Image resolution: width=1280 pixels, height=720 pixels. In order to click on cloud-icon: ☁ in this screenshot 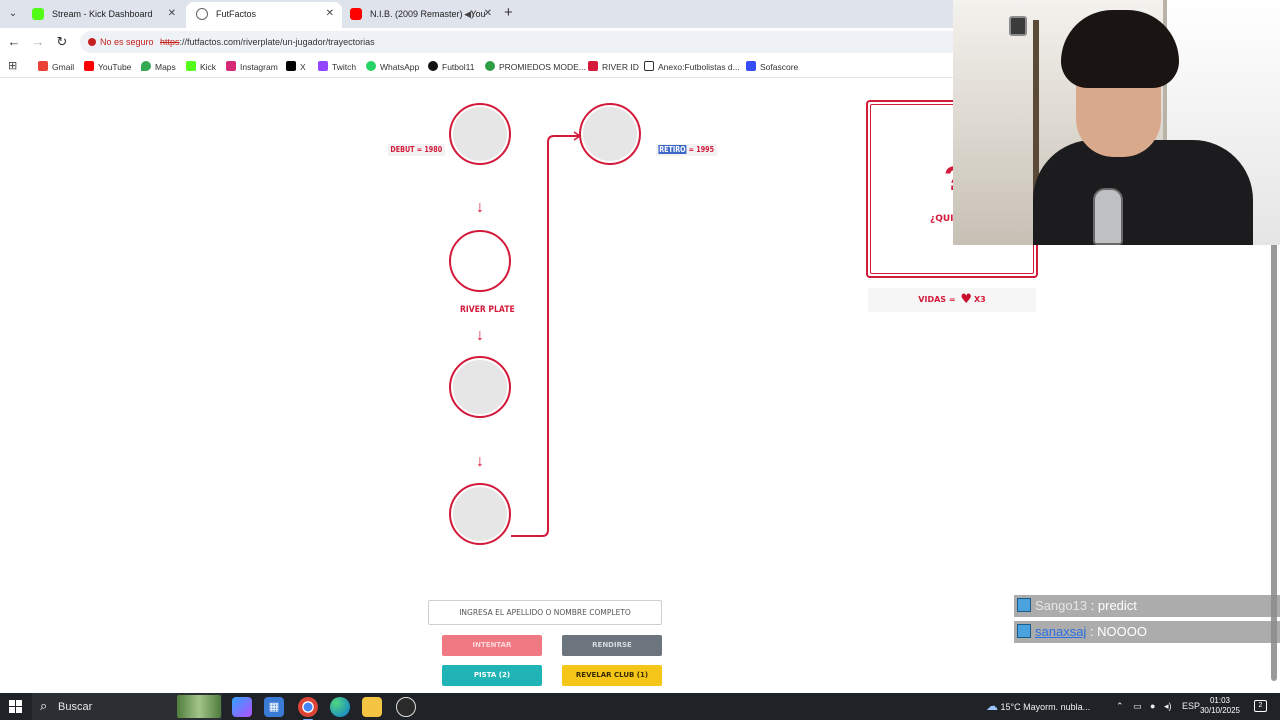, I will do `click(992, 706)`.